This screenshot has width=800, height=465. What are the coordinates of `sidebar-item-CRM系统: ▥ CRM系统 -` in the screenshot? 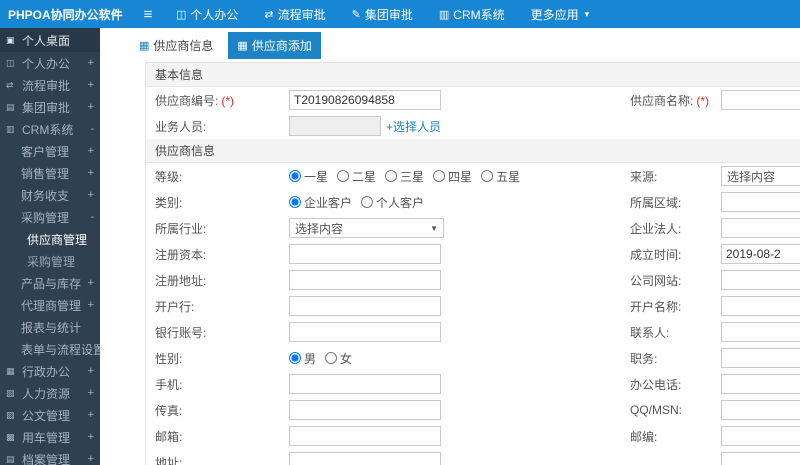 It's located at (50, 129).